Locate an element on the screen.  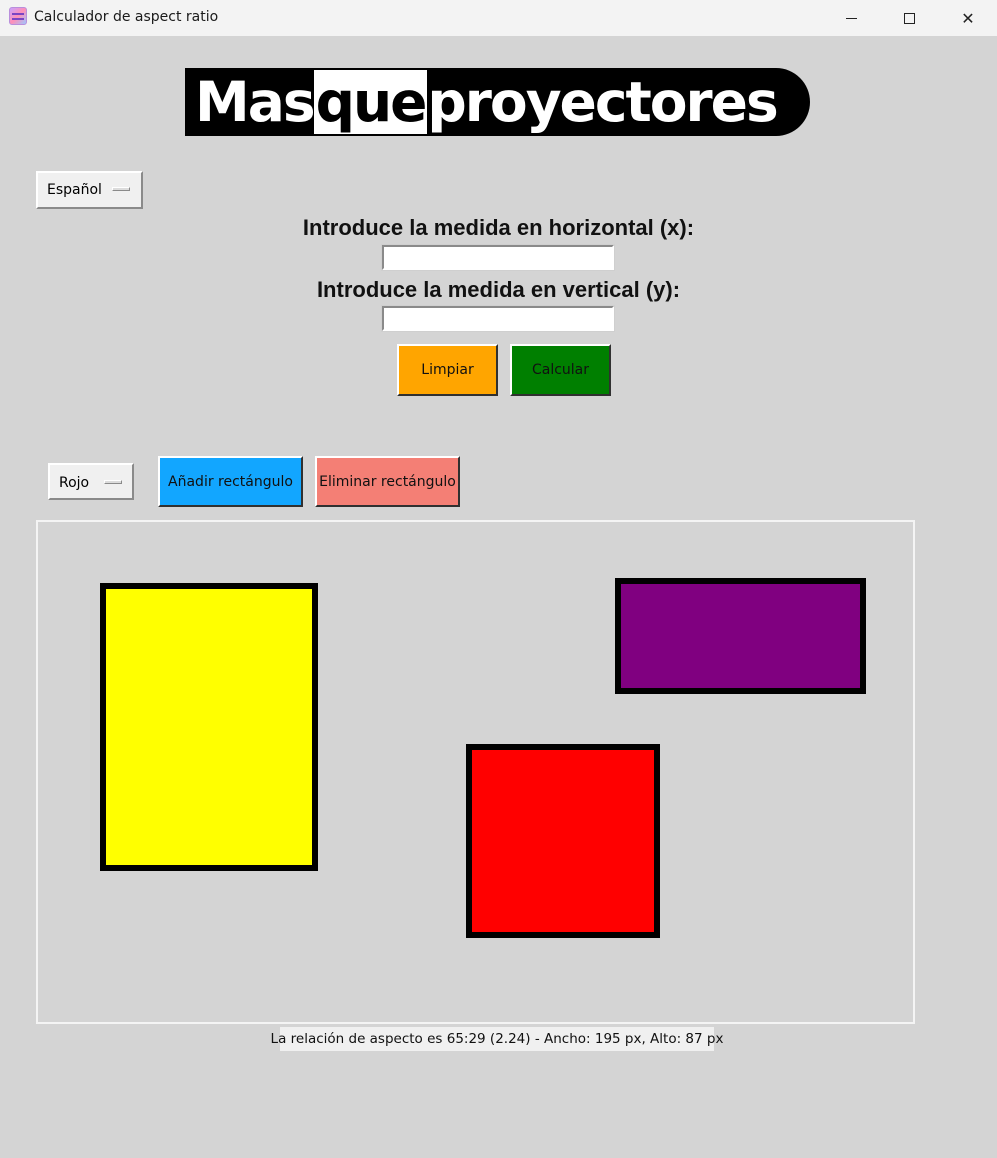
horizontal-label: Introduce la medida en horizontal (x): is located at coordinates (498, 227).